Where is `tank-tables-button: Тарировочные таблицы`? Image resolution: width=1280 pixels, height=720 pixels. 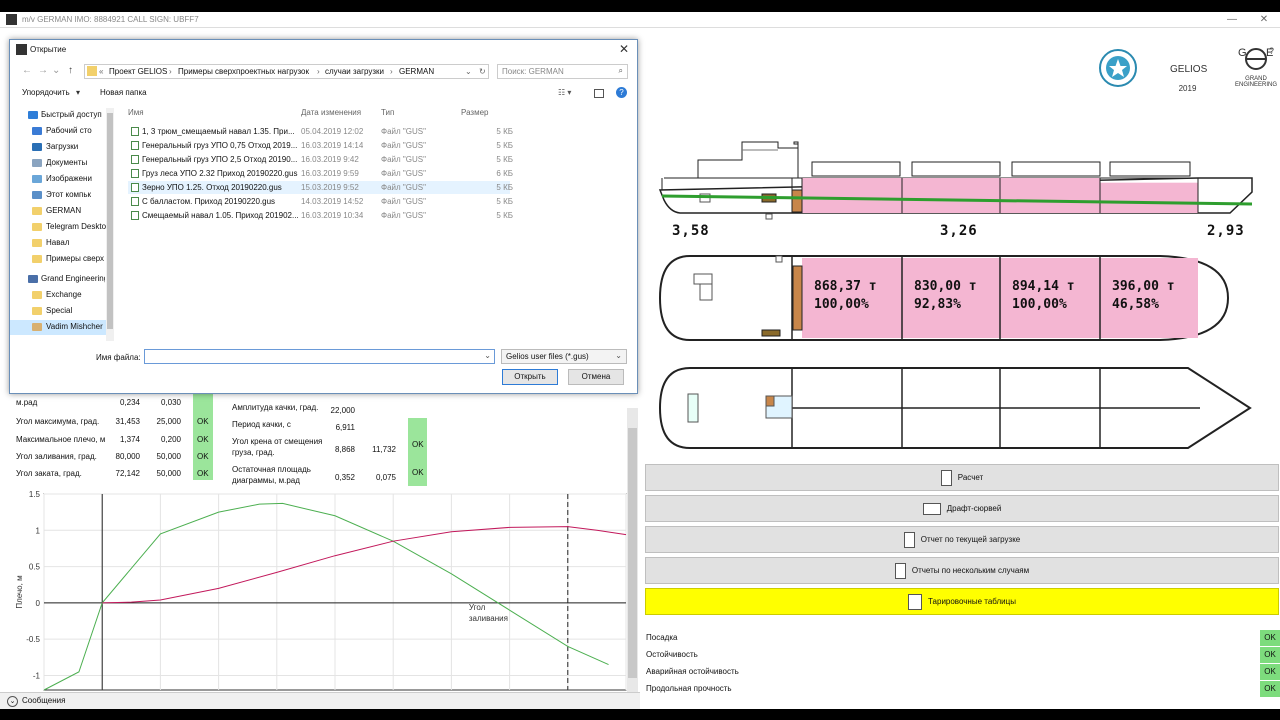
tank-tables-button: Тарировочные таблицы is located at coordinates (962, 601).